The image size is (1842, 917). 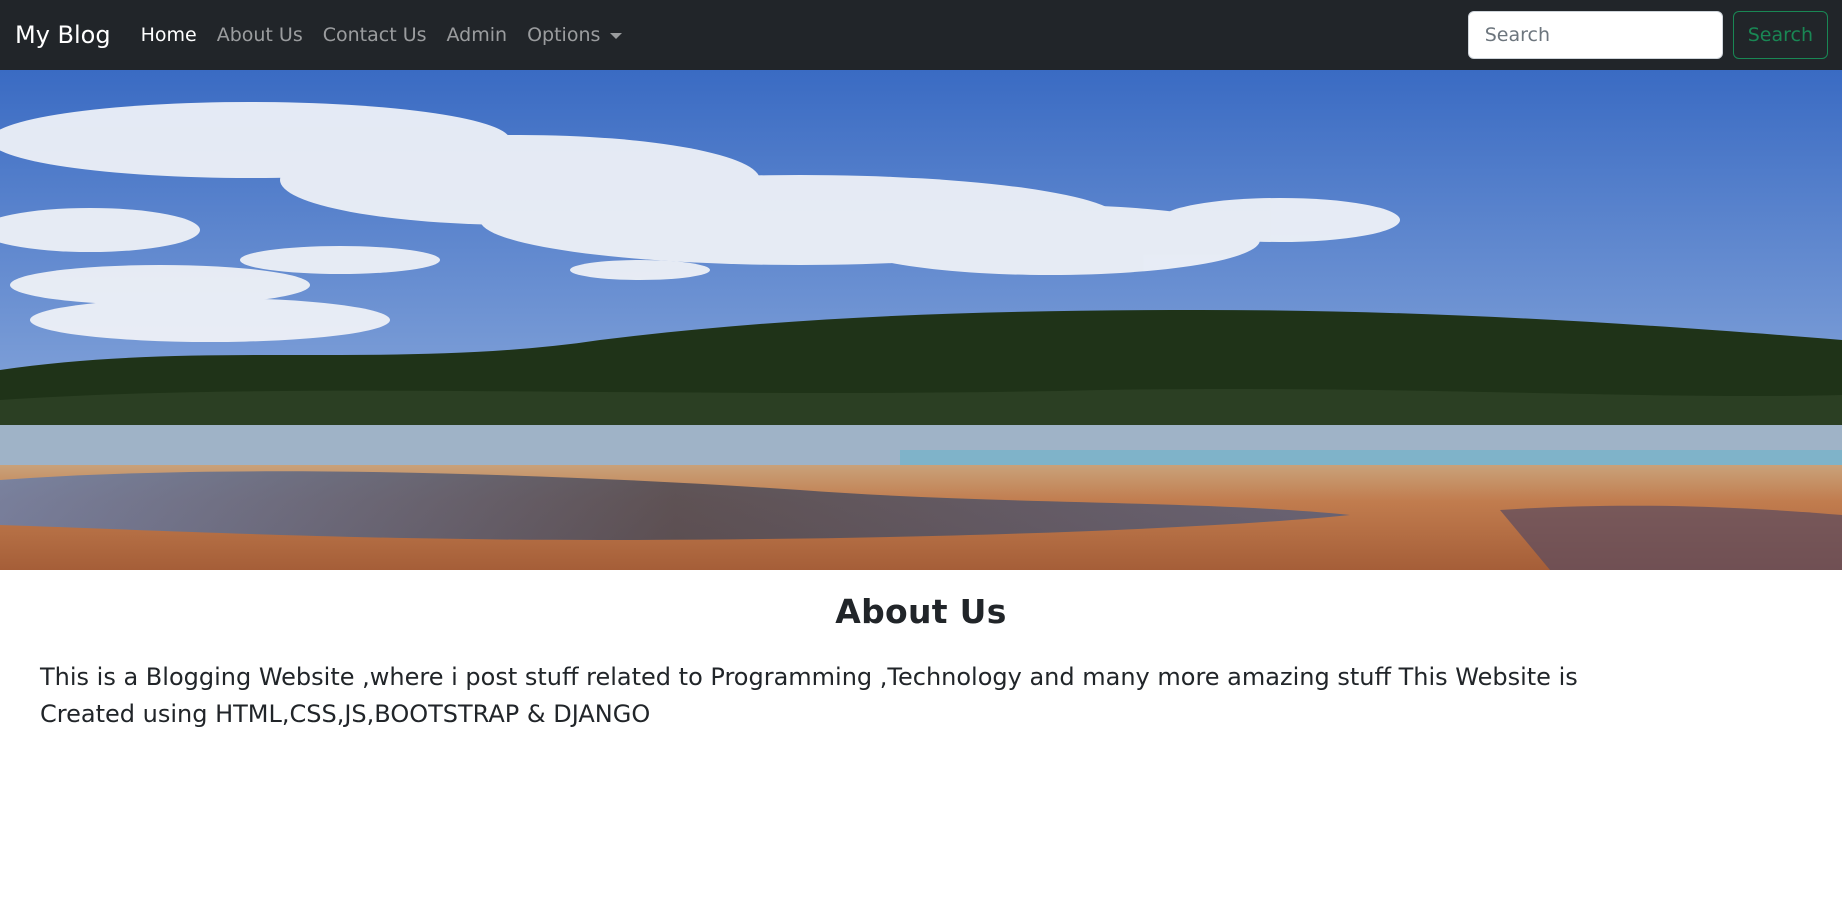 I want to click on options-dropdown-label: Options, so click(x=564, y=35).